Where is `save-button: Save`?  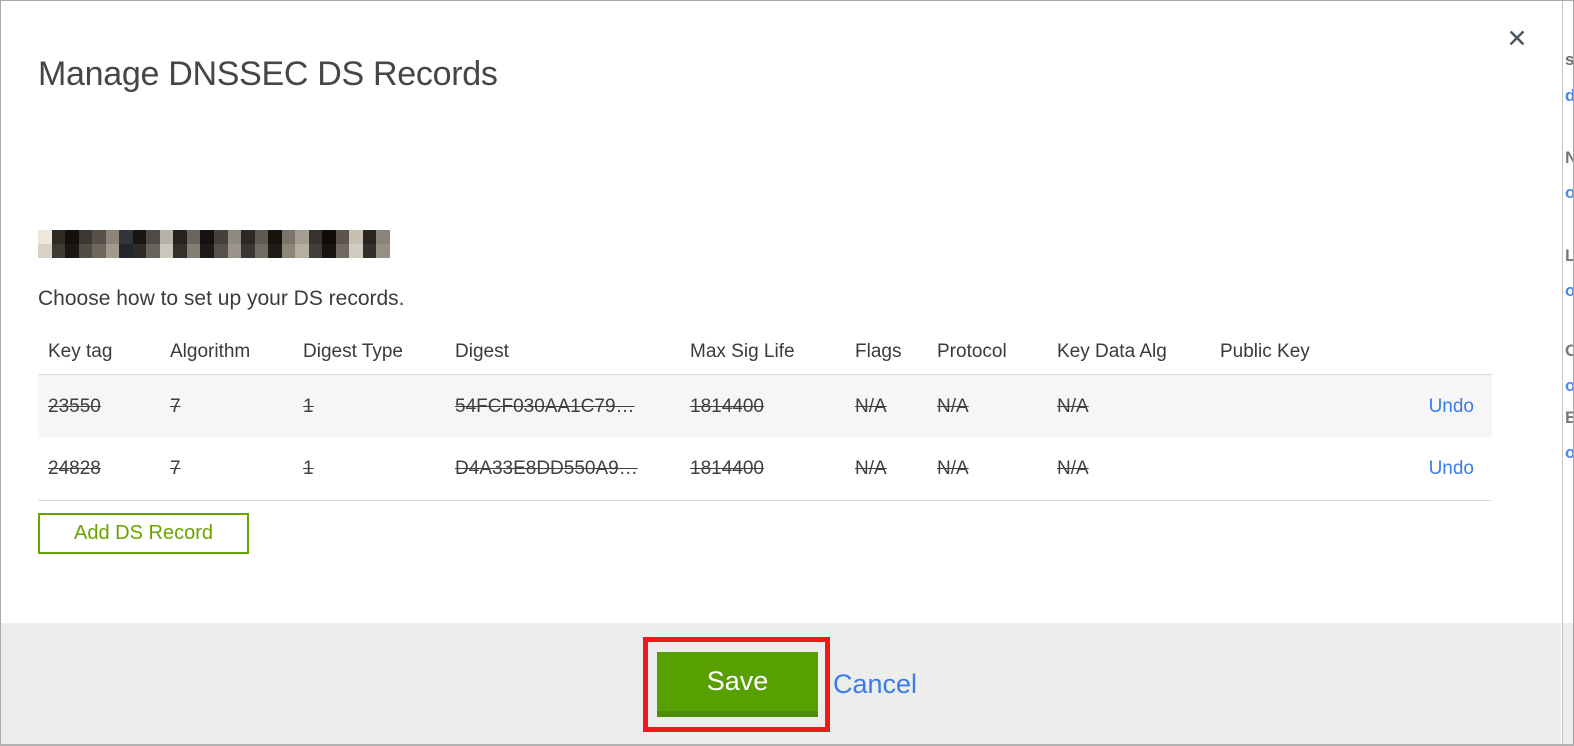 save-button: Save is located at coordinates (737, 684).